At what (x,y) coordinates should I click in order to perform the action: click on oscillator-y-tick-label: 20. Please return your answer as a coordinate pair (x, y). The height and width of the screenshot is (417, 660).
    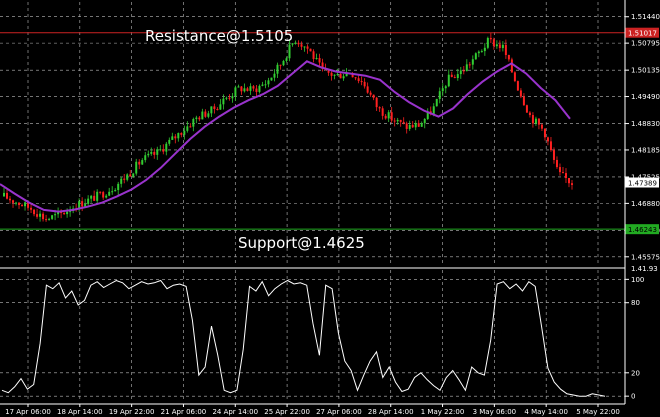
    Looking at the image, I should click on (635, 373).